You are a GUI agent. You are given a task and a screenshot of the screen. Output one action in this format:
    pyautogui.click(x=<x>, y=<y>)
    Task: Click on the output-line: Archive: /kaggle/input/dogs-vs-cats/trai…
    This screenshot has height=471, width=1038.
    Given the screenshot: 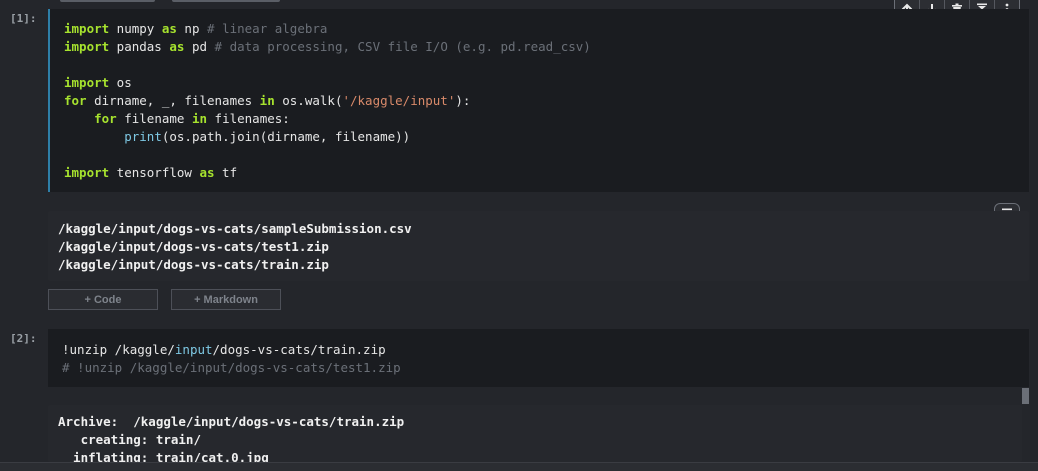 What is the action you would take?
    pyautogui.click(x=231, y=421)
    